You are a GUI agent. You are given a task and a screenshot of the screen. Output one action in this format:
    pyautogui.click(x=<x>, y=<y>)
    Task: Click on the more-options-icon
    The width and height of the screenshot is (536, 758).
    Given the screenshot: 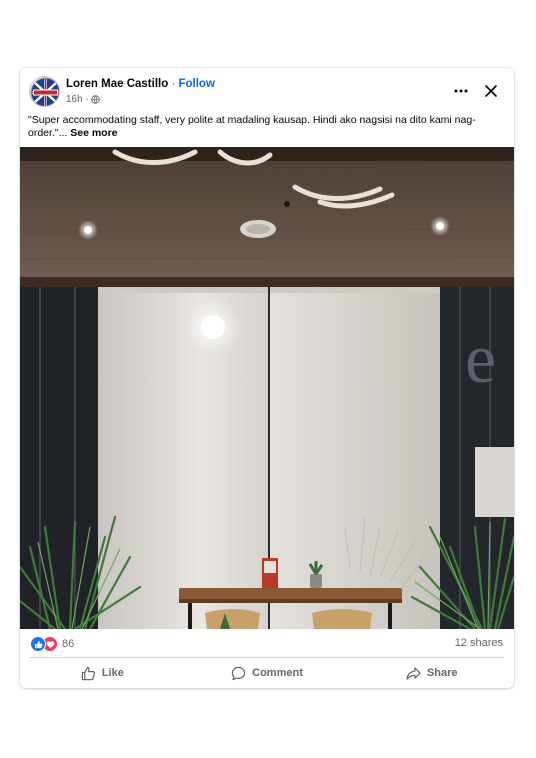 What is the action you would take?
    pyautogui.click(x=461, y=91)
    